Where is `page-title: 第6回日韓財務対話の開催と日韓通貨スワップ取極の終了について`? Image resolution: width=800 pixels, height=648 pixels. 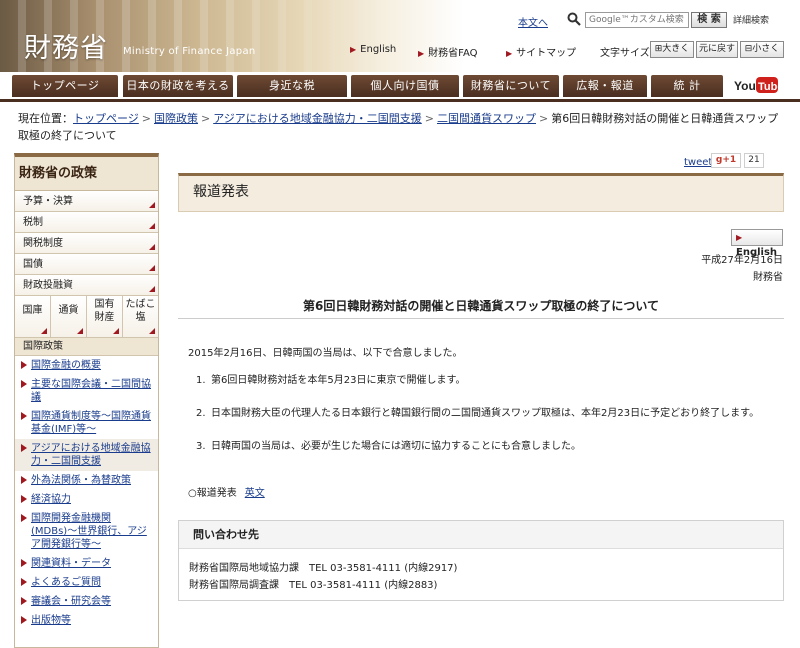 page-title: 第6回日韓財務対話の開催と日韓通貨スワップ取極の終了について is located at coordinates (481, 306).